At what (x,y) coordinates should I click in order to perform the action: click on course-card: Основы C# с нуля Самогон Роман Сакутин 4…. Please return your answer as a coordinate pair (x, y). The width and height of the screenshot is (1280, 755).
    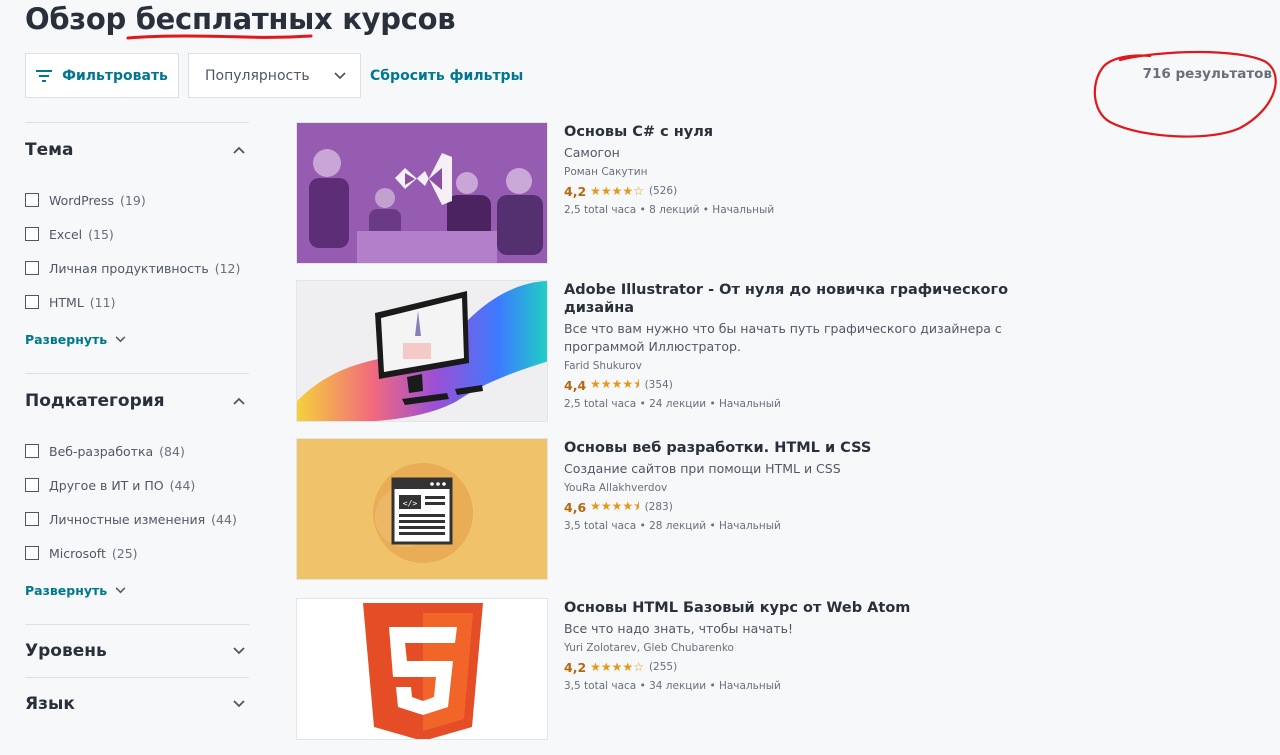
    Looking at the image, I should click on (535, 193).